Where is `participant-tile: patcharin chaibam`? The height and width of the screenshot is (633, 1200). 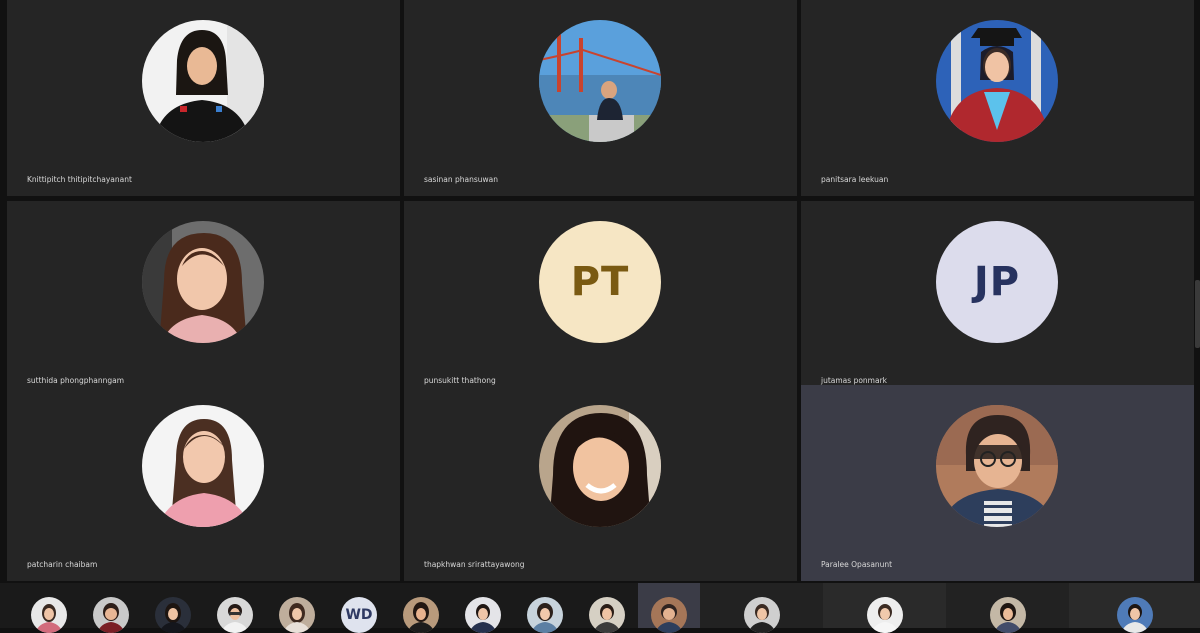
participant-tile: patcharin chaibam is located at coordinates (203, 483).